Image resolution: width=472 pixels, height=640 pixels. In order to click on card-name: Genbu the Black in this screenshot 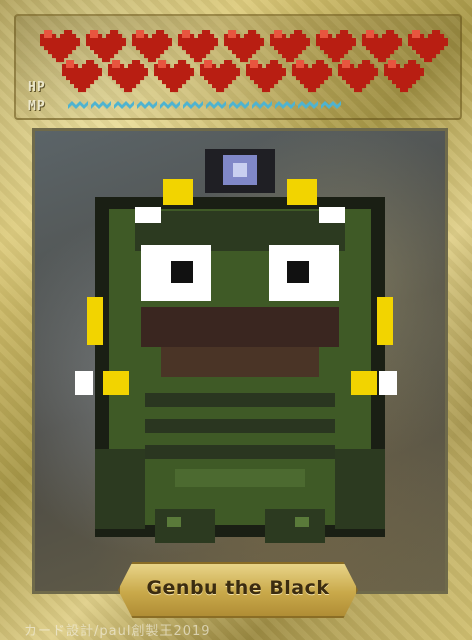, I will do `click(238, 588)`.